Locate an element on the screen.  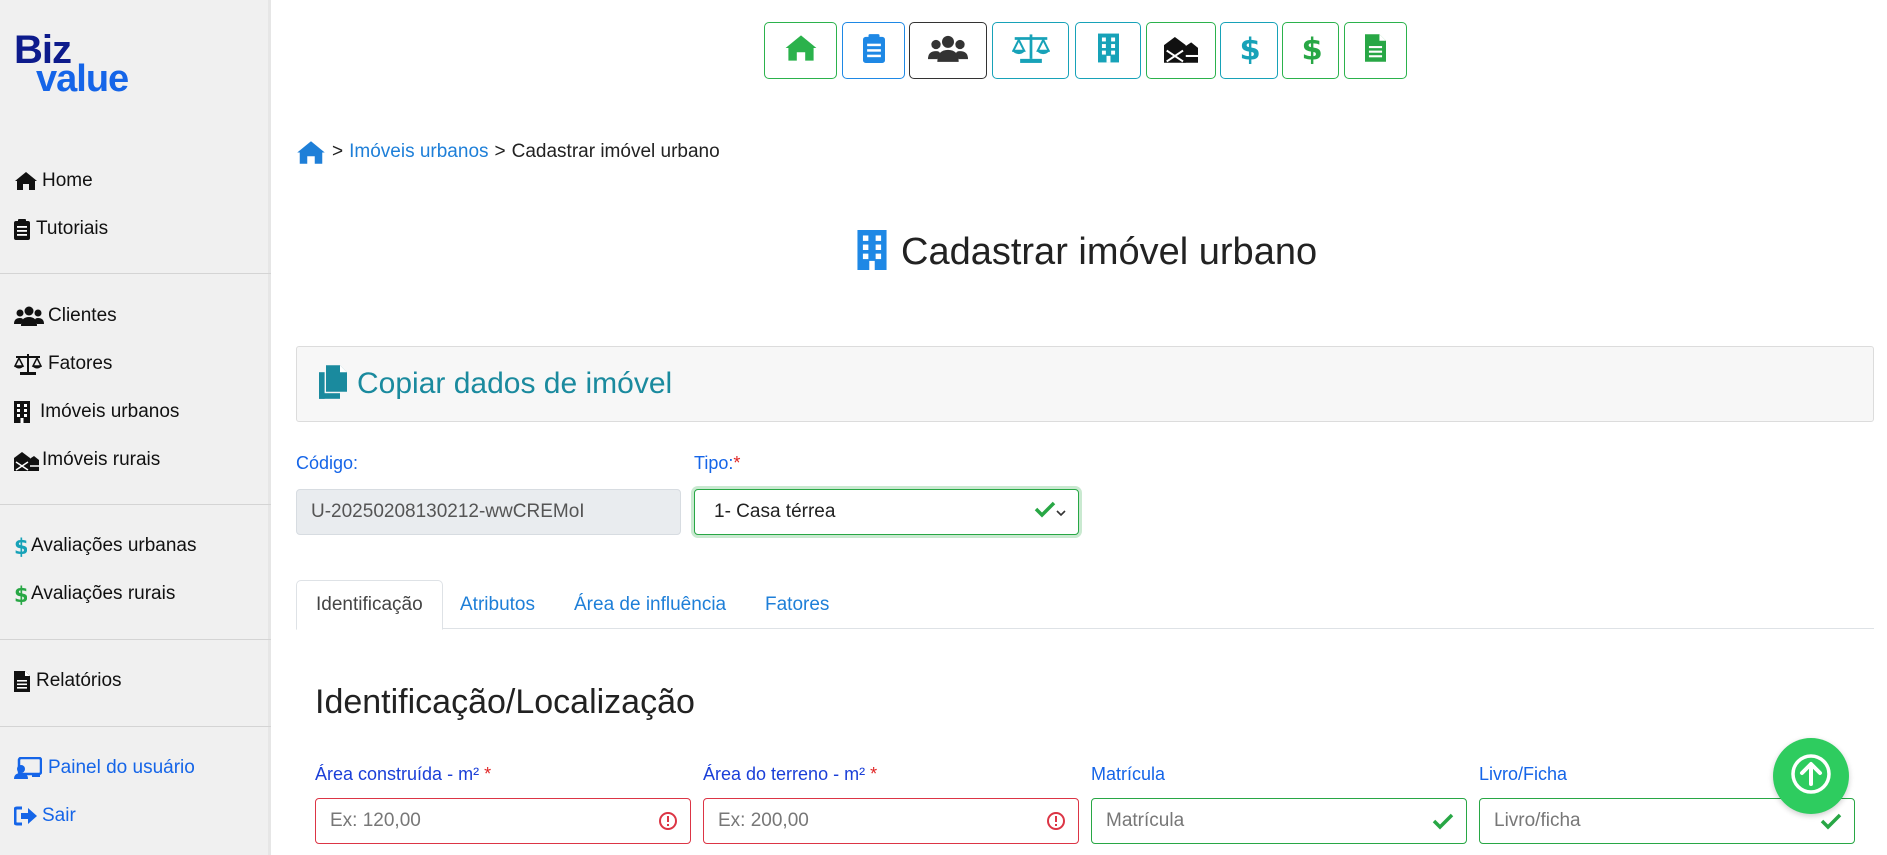
section-title: Identificação/Localização is located at coordinates (505, 702).